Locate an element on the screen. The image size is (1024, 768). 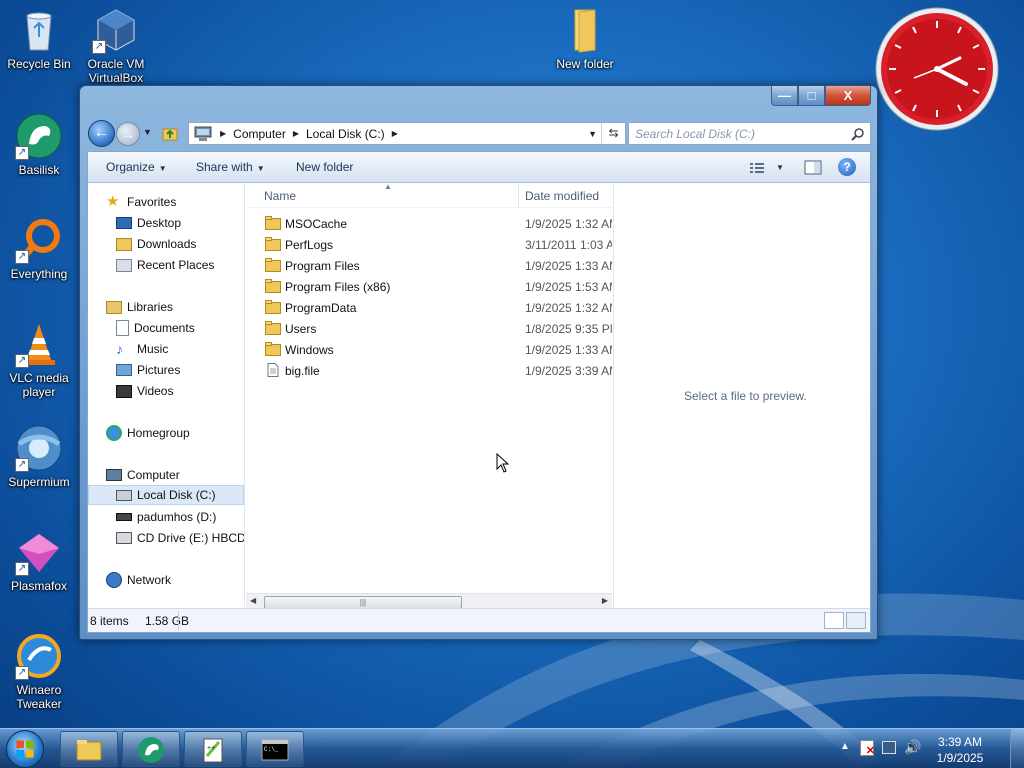
file-row: Program Files 1/9/2025 1:33 AM is located at coordinates (429, 265).